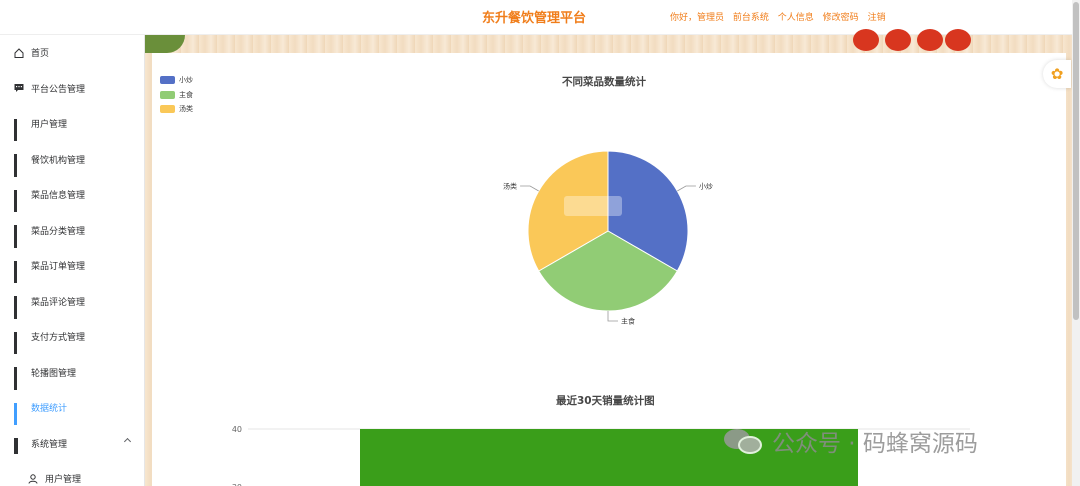 The width and height of the screenshot is (1080, 486). What do you see at coordinates (1076, 161) in the screenshot?
I see `scrollbar-thumb` at bounding box center [1076, 161].